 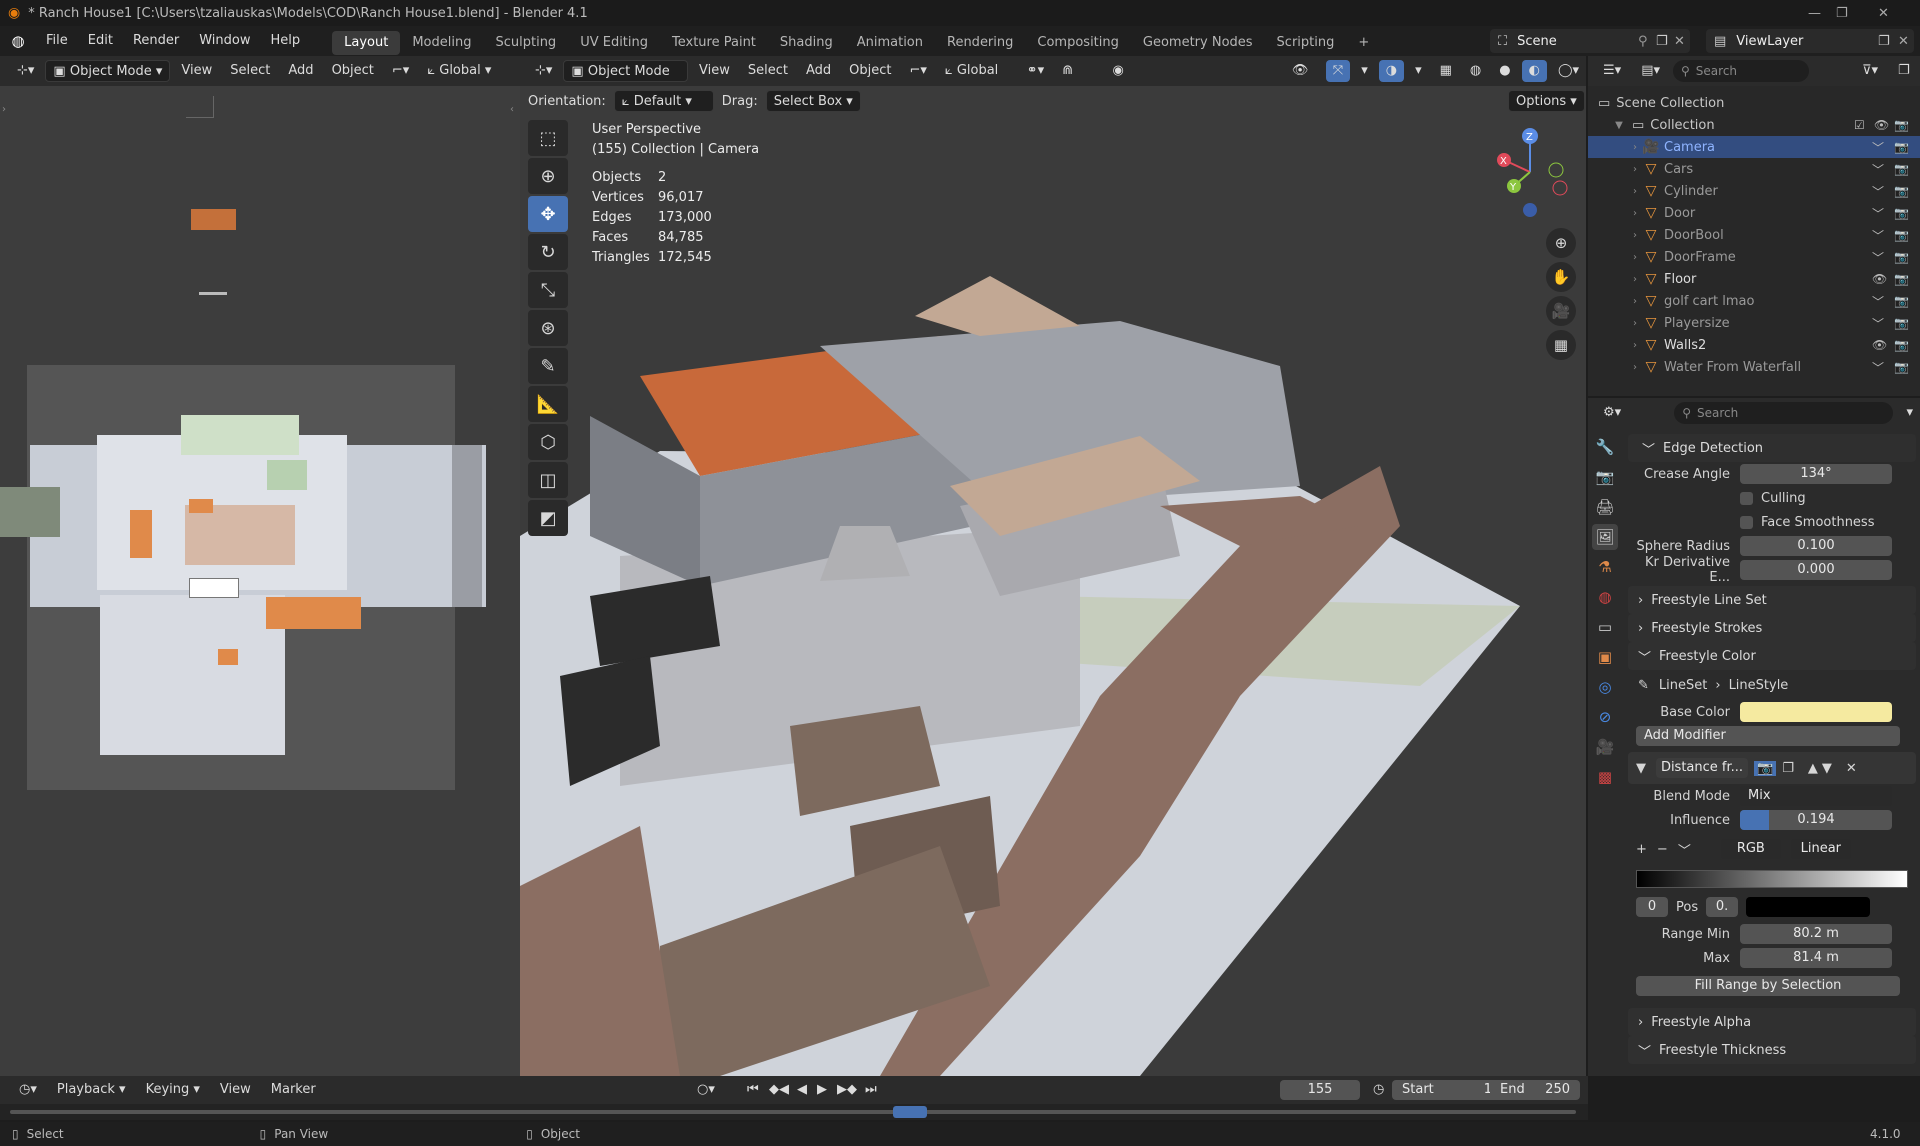 I want to click on rotate-tool-icon: ↻, so click(x=548, y=252).